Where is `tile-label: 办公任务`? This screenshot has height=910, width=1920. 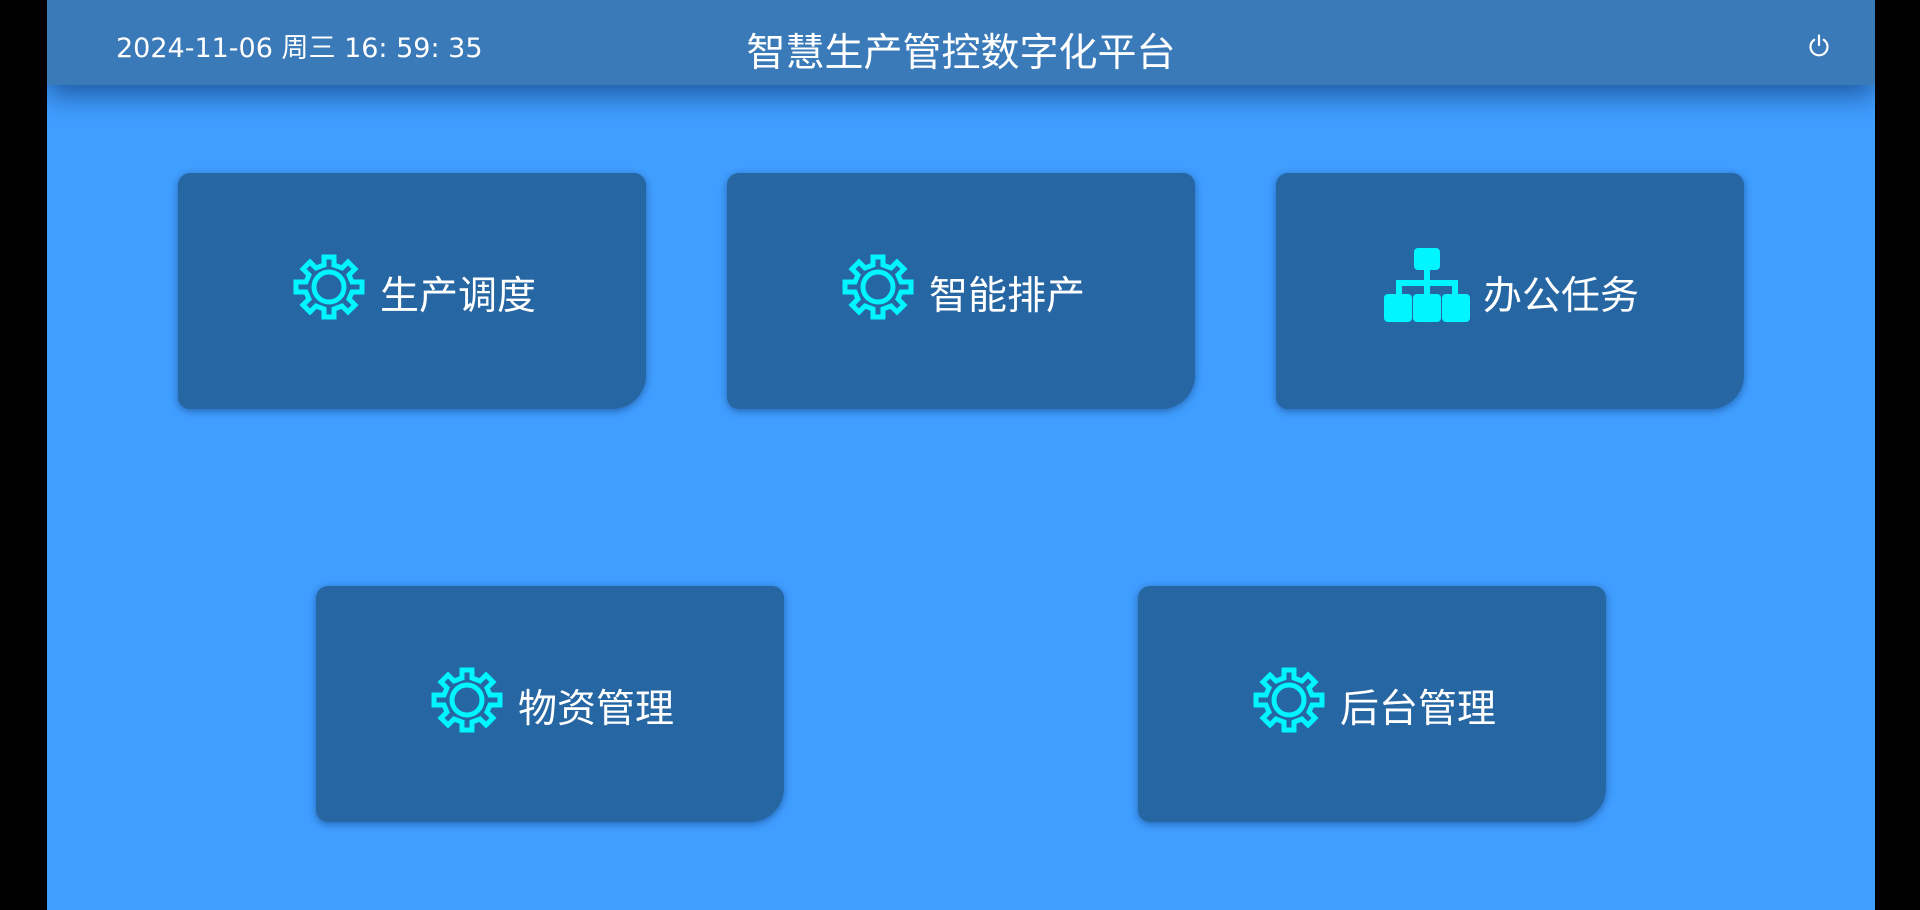
tile-label: 办公任务 is located at coordinates (1560, 296).